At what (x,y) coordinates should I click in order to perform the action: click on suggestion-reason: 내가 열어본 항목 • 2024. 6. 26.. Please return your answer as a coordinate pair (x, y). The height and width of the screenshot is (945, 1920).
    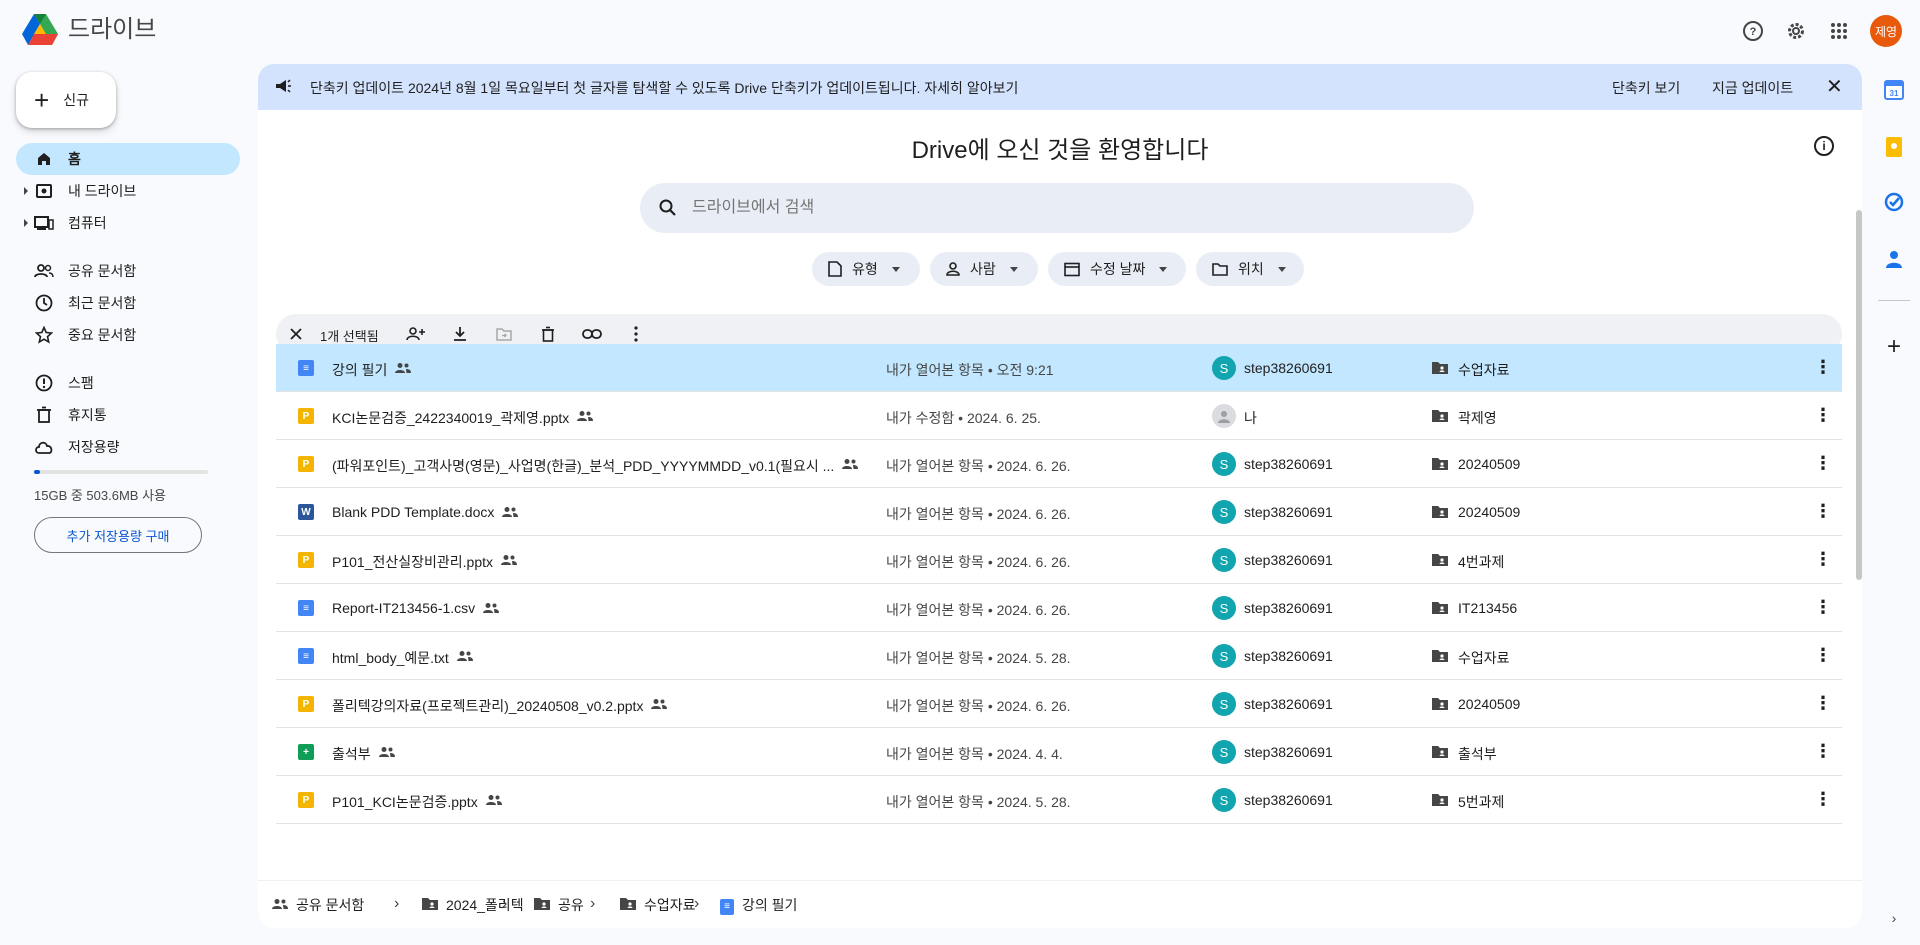
    Looking at the image, I should click on (978, 514).